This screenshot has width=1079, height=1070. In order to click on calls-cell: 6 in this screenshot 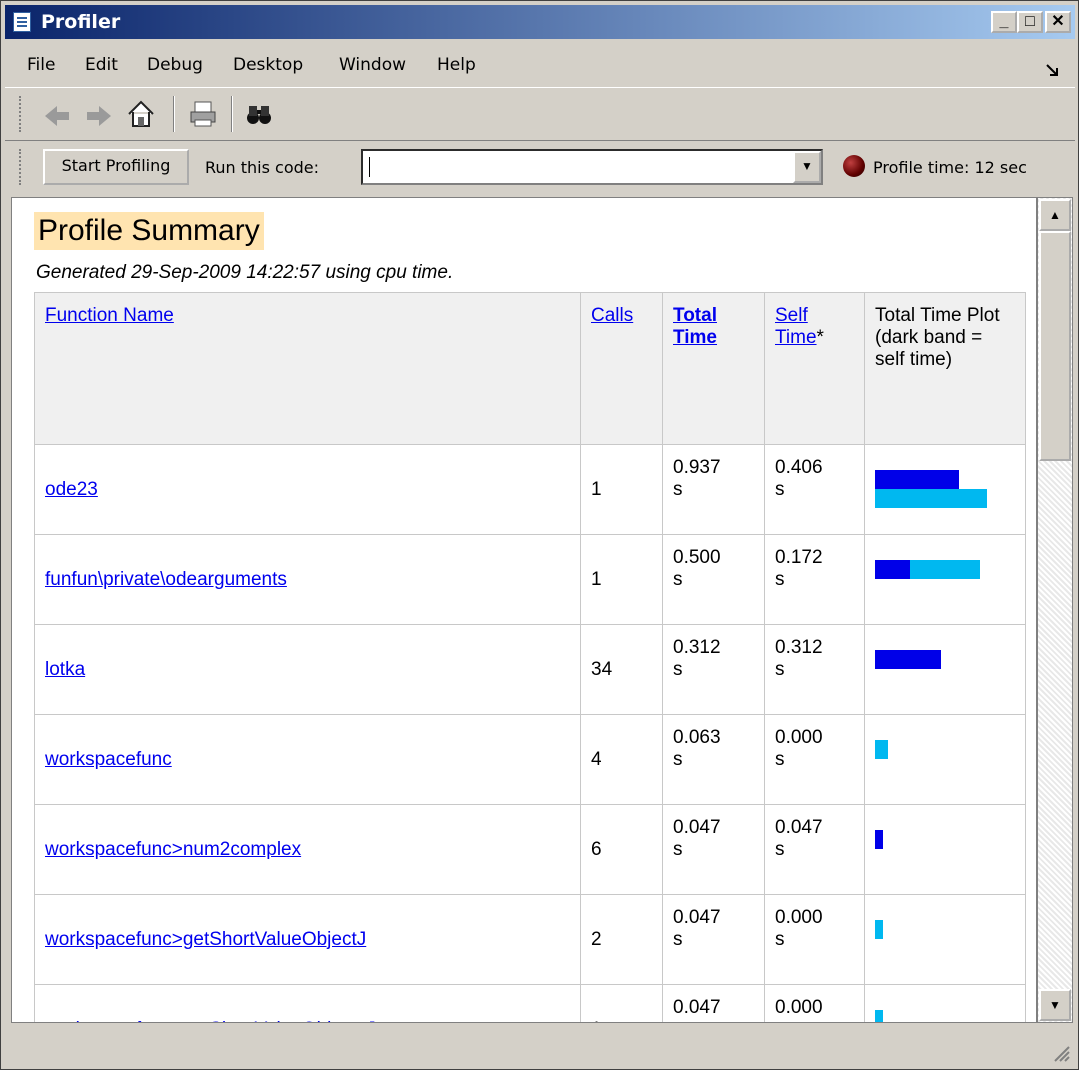, I will do `click(621, 849)`.